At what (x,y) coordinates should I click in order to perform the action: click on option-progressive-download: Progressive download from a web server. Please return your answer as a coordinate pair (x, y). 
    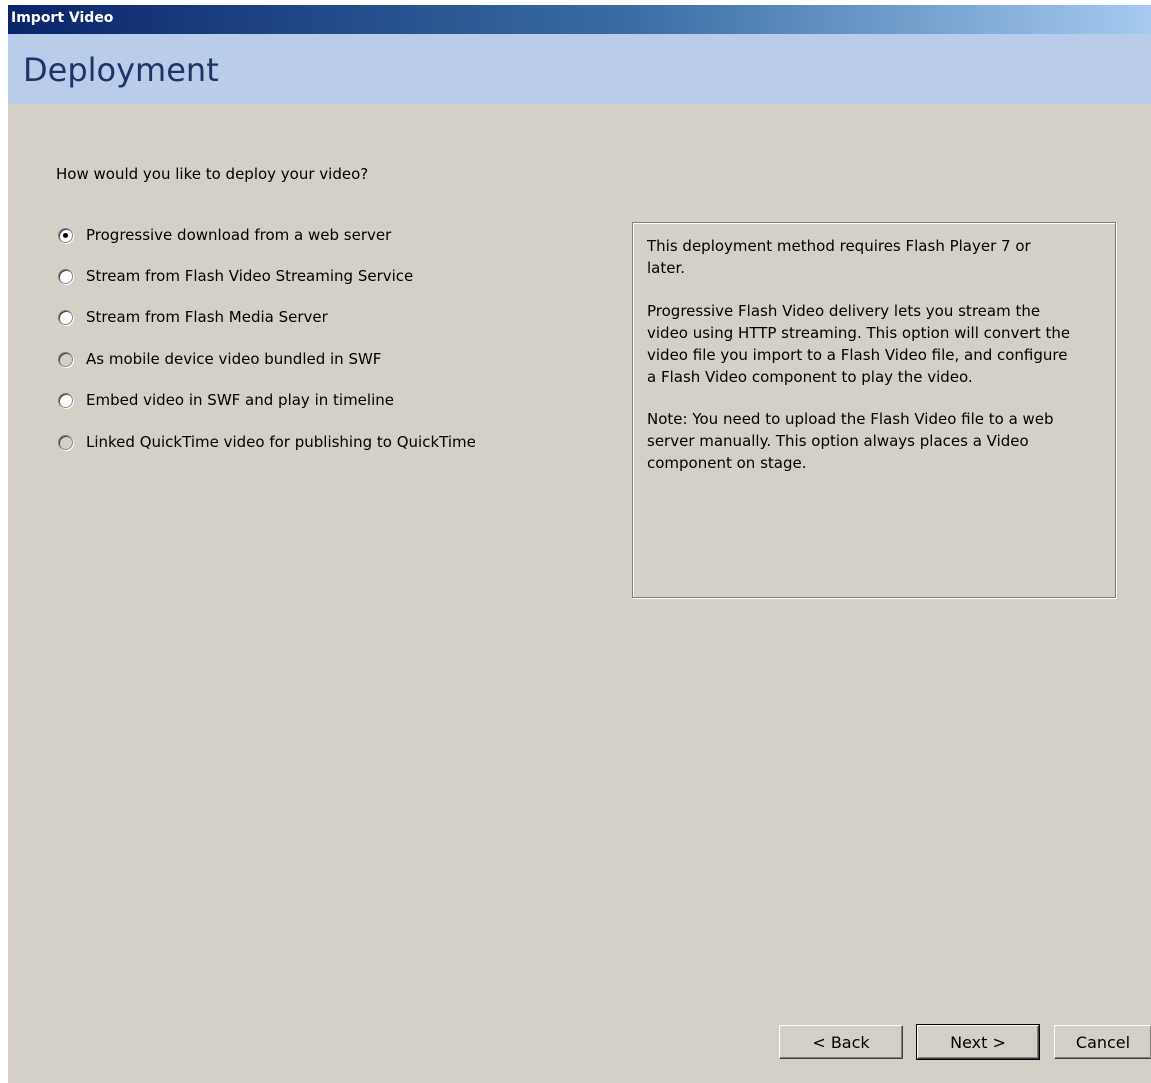
    Looking at the image, I should click on (224, 235).